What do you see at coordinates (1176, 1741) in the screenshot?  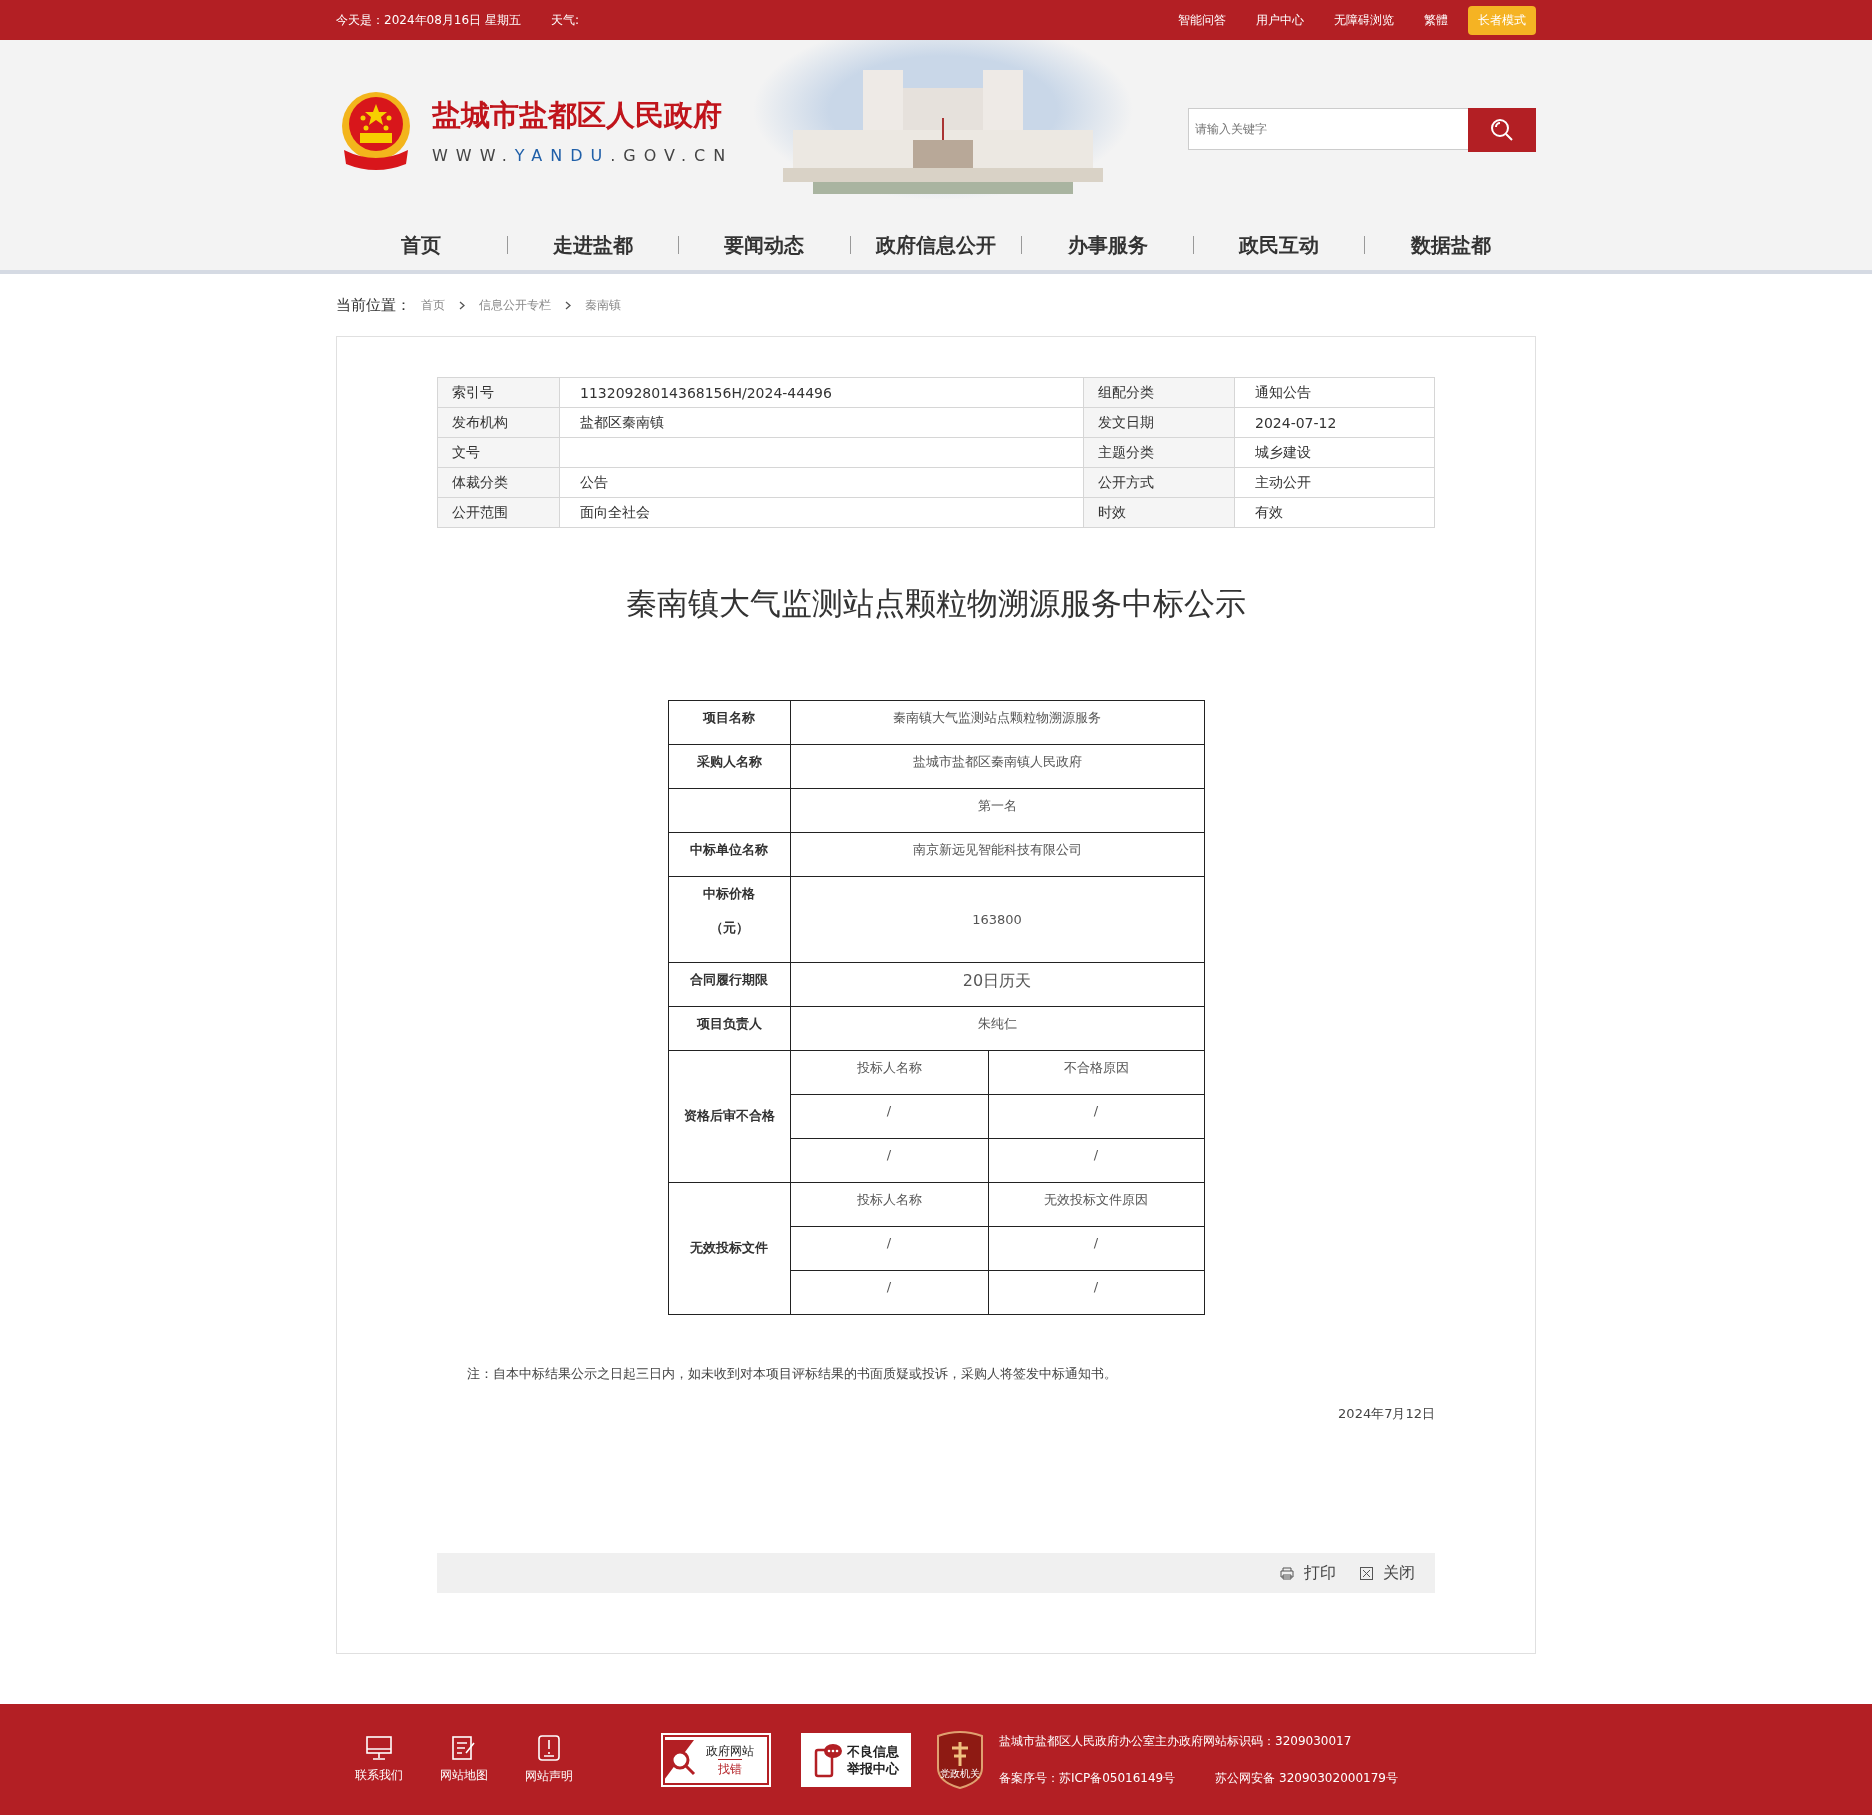 I see `sponsor-text: 盐城市盐都区人民政府办公室主办政府网站标识码：3209030017` at bounding box center [1176, 1741].